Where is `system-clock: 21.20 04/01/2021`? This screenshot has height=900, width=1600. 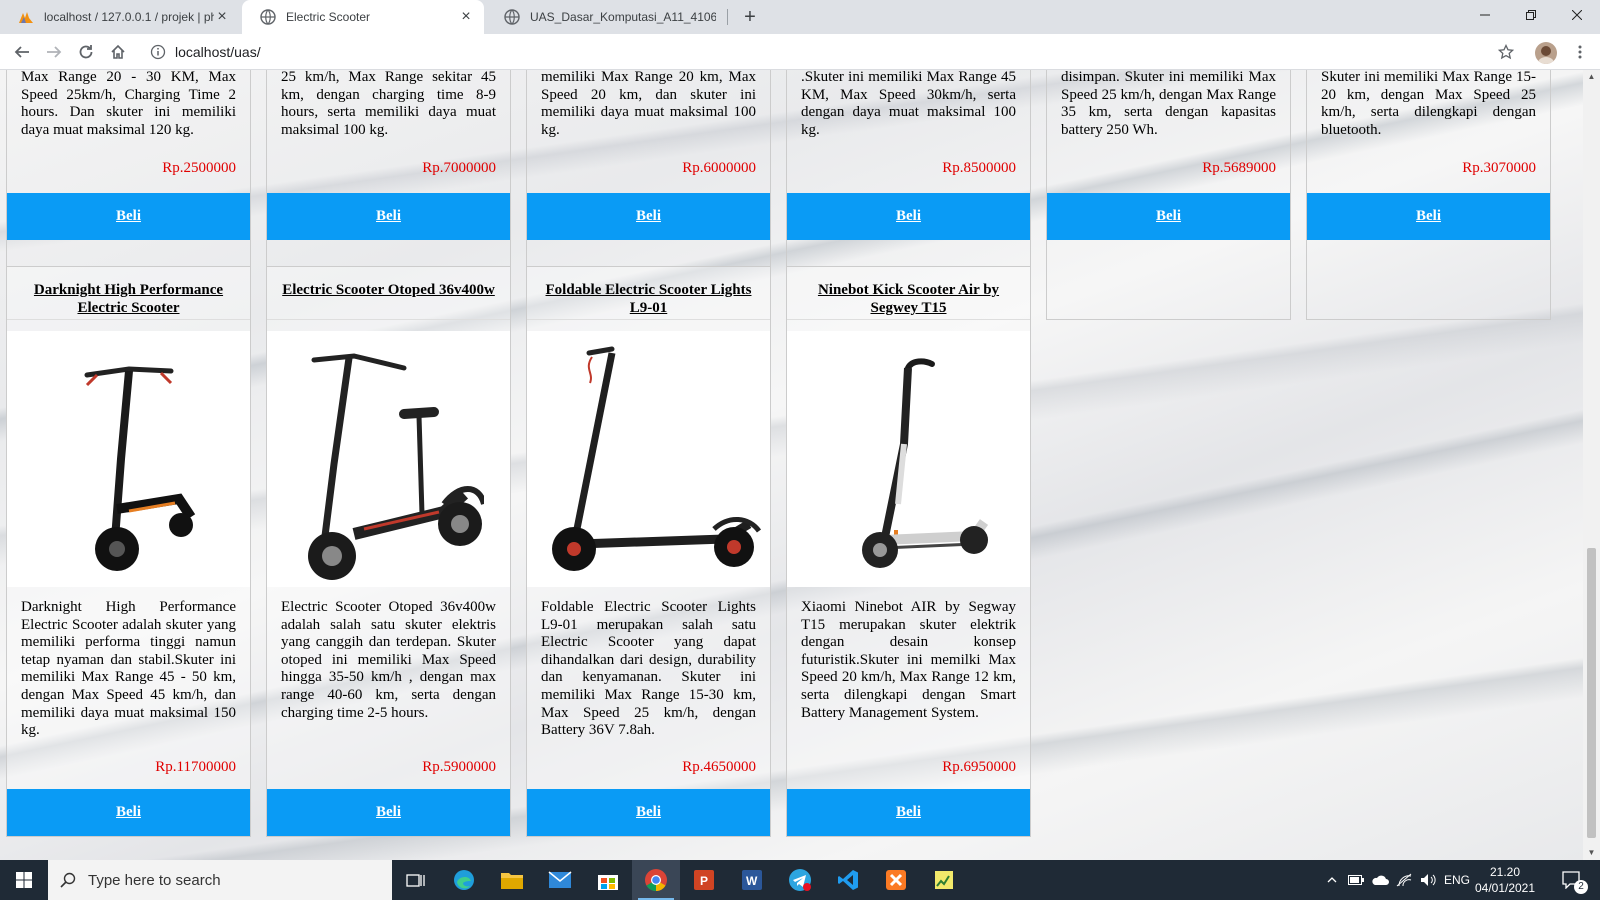
system-clock: 21.20 04/01/2021 is located at coordinates (1505, 880).